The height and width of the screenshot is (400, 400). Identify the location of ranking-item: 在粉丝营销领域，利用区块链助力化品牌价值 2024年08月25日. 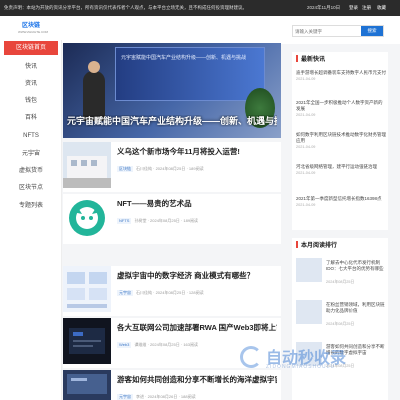
(342, 320).